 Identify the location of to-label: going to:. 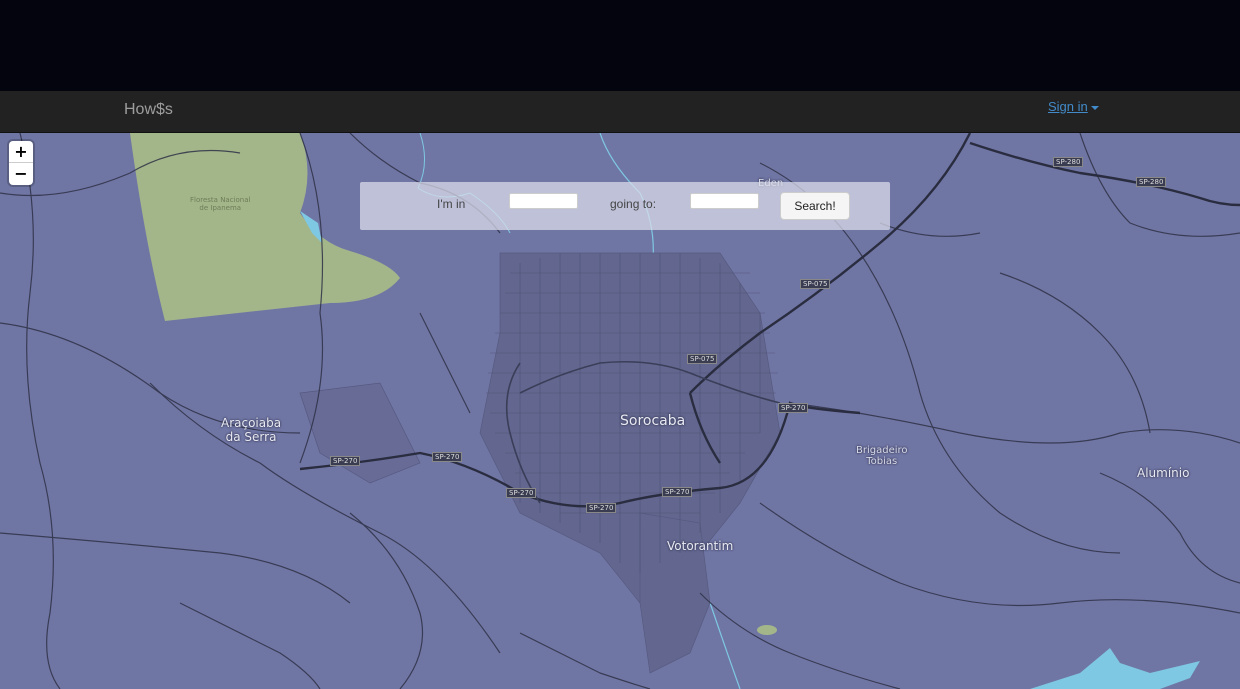
(633, 204).